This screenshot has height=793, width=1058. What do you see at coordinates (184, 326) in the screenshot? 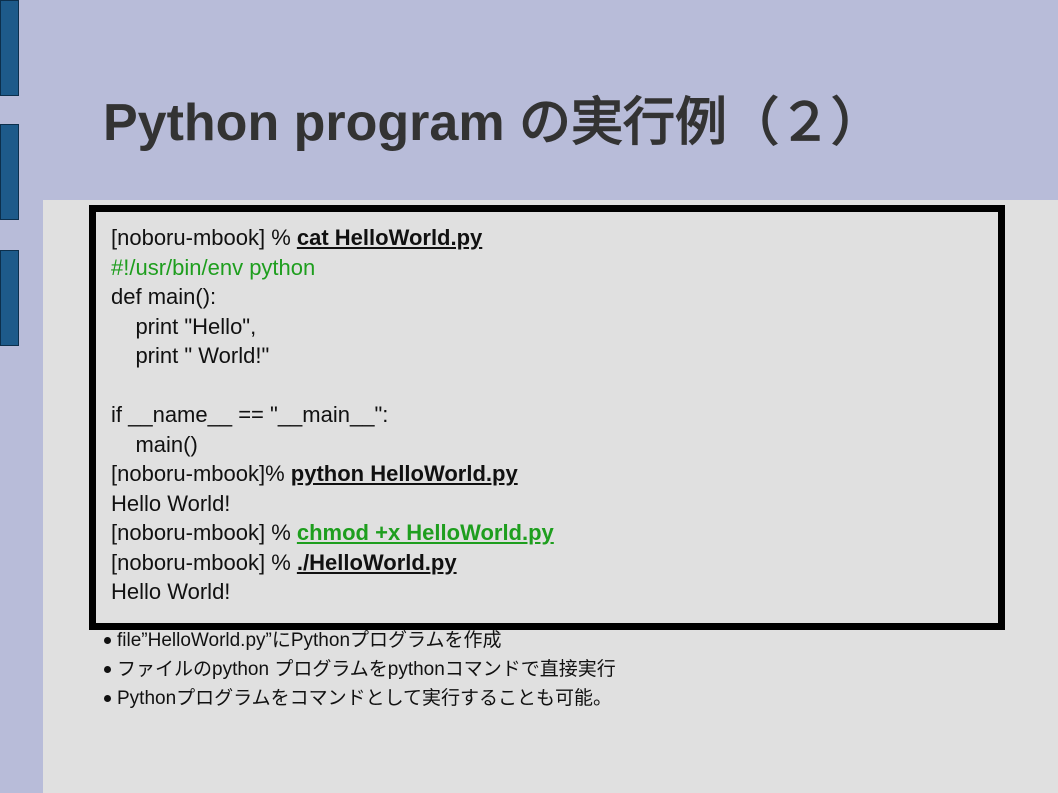
I see `code-line: print "Hello",` at bounding box center [184, 326].